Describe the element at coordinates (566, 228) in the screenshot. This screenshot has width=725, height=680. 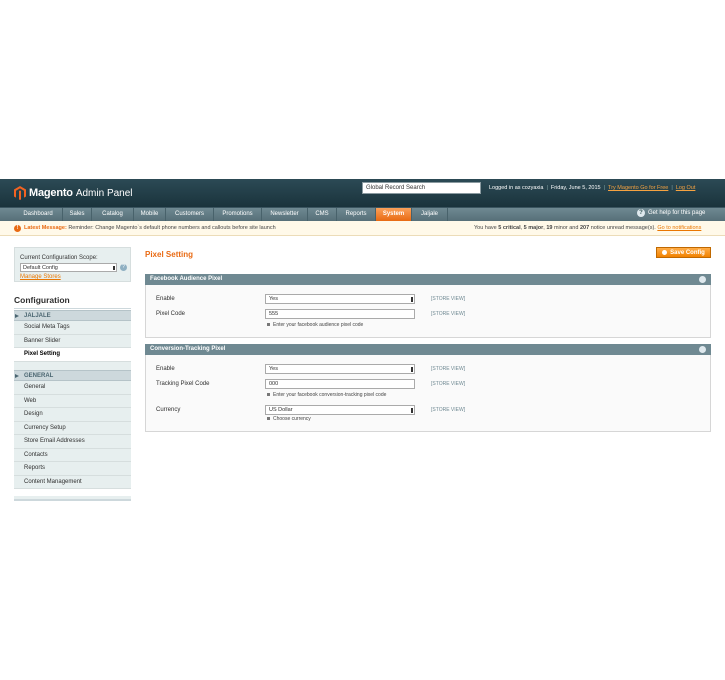
I see `minor-suffix: minor and` at that location.